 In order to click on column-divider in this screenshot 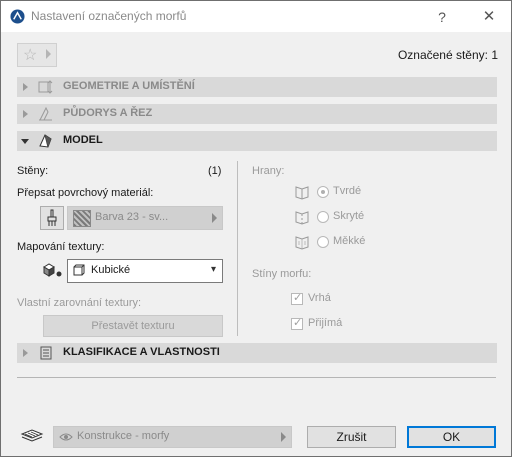, I will do `click(237, 248)`.